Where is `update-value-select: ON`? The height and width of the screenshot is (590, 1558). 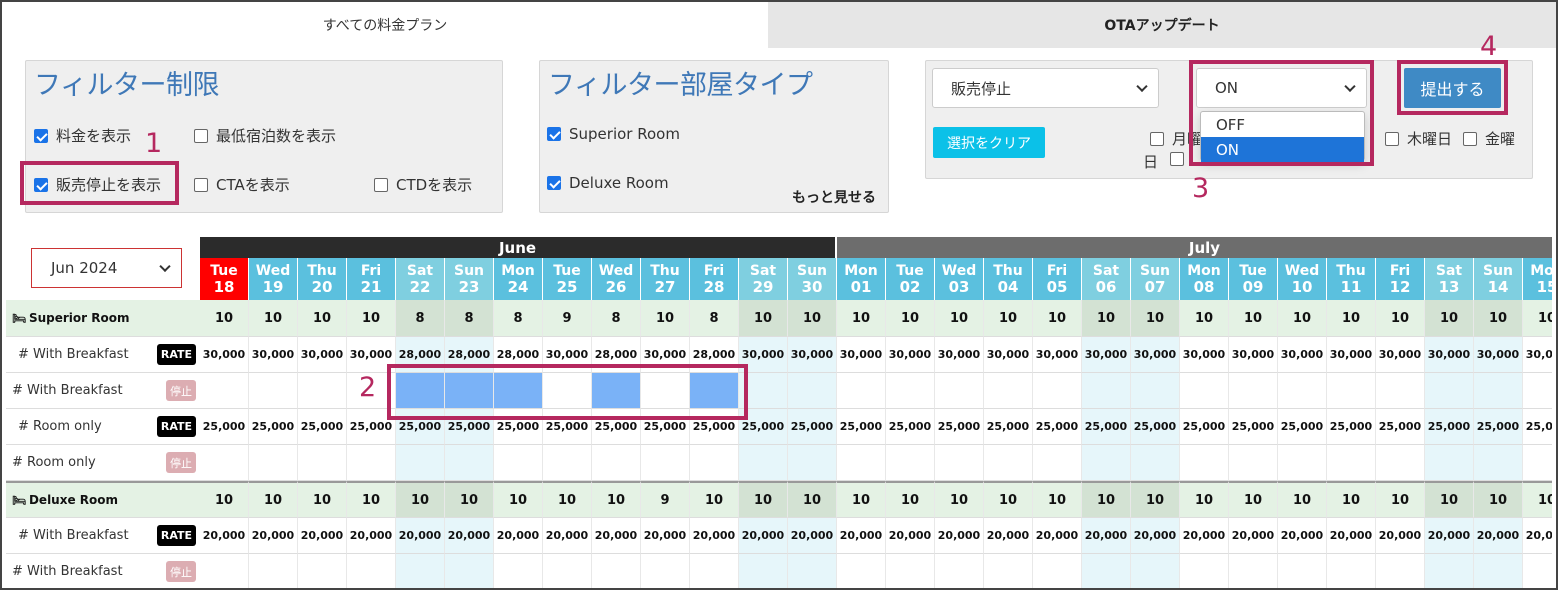 update-value-select: ON is located at coordinates (1281, 88).